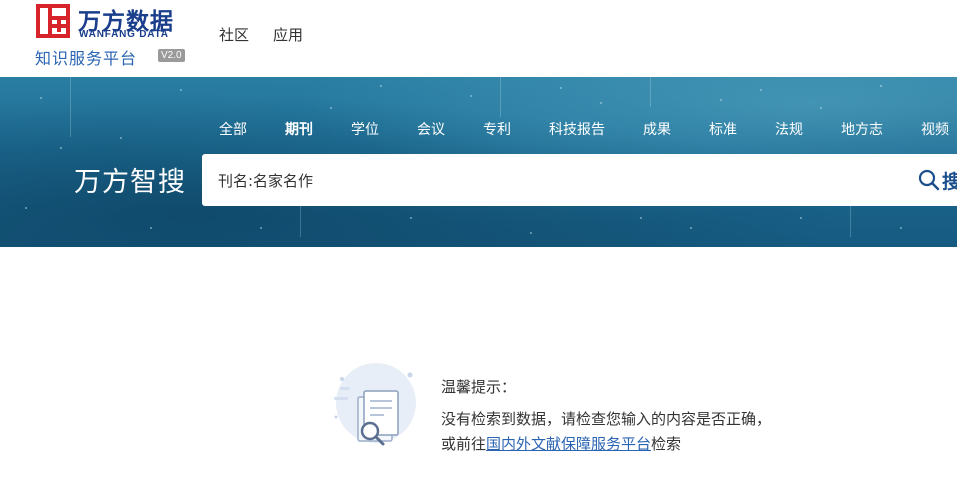 Image resolution: width=957 pixels, height=493 pixels. Describe the element at coordinates (929, 180) in the screenshot. I see `search-icon` at that location.